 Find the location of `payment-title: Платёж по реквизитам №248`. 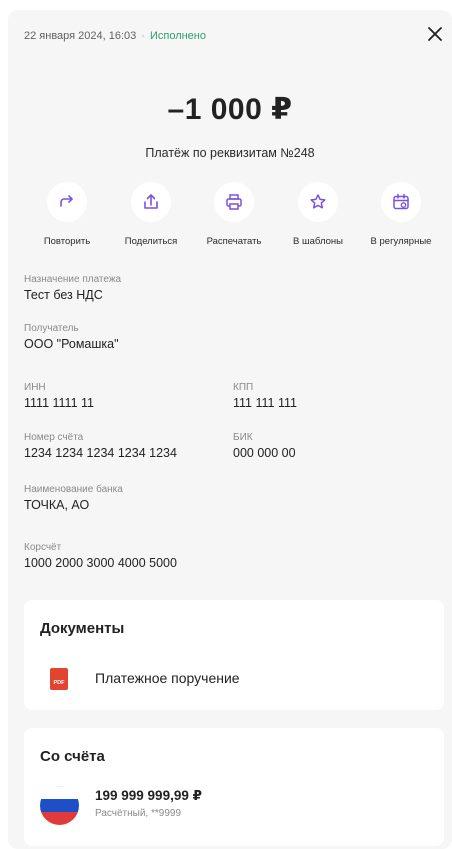

payment-title: Платёж по реквизитам №248 is located at coordinates (230, 153).